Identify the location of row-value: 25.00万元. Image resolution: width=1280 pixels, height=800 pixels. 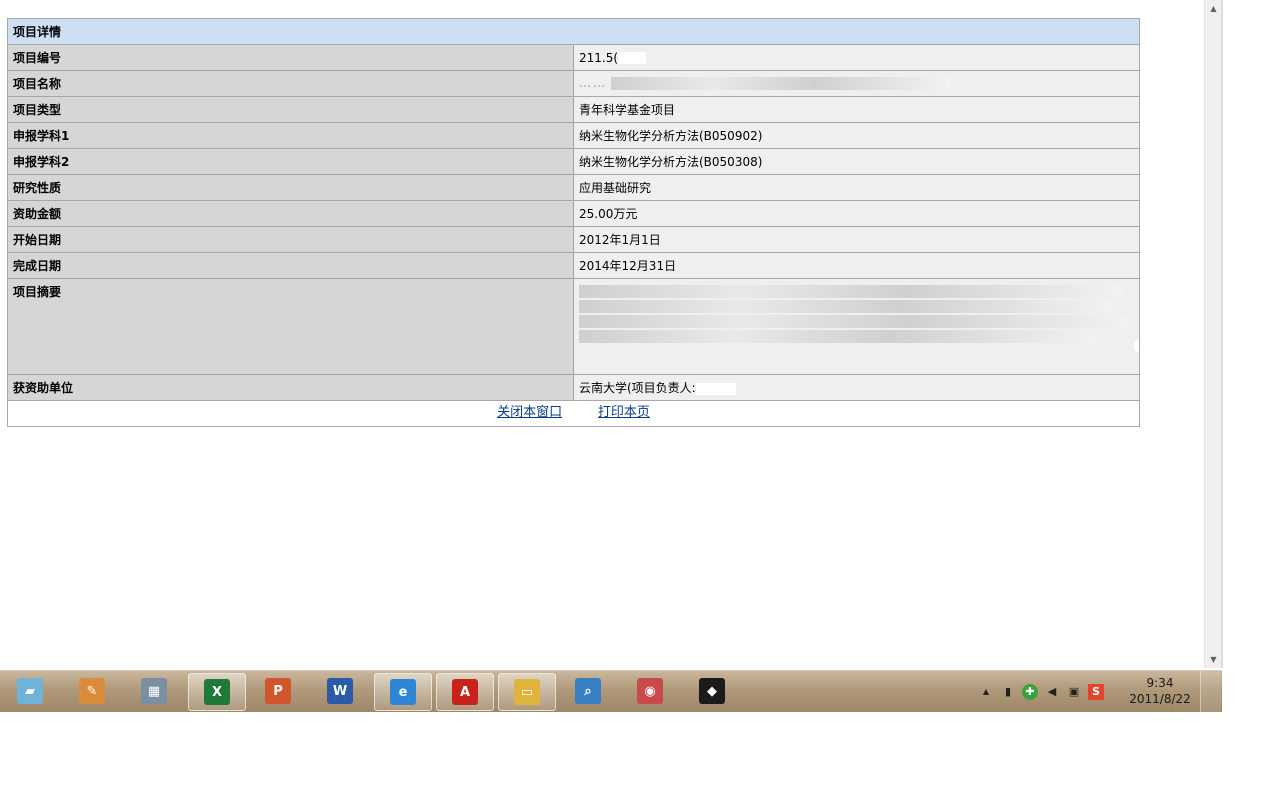
(856, 213).